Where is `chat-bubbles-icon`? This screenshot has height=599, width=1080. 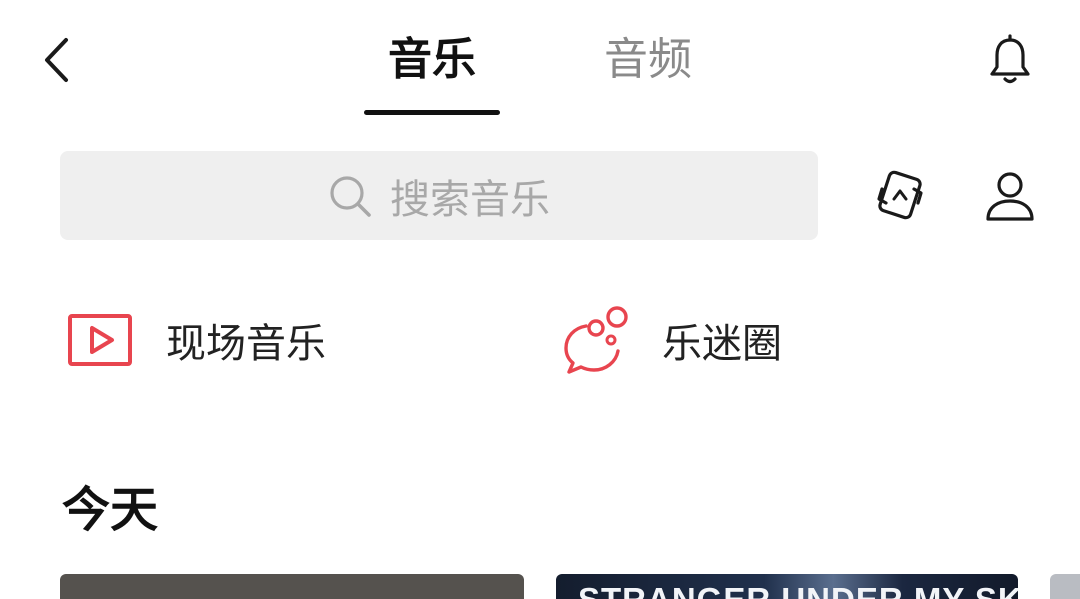
chat-bubbles-icon is located at coordinates (596, 340).